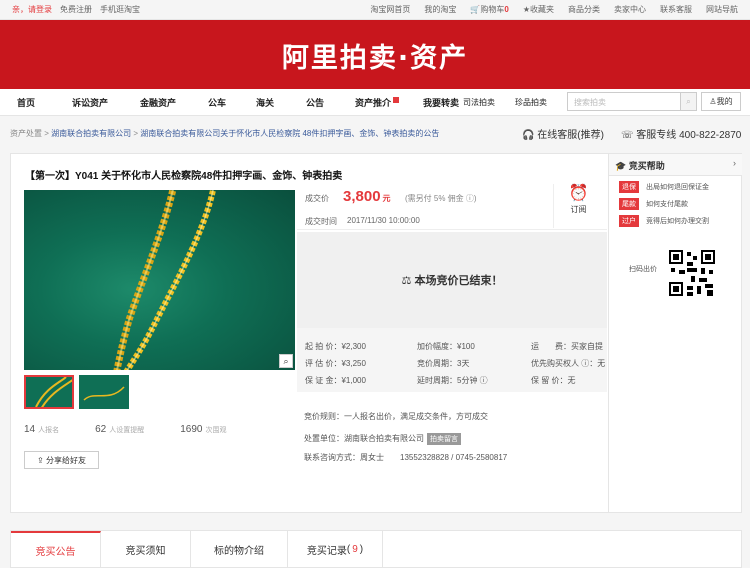 The image size is (750, 568). What do you see at coordinates (158, 102) in the screenshot?
I see `nav-financial-assets: 金融资产` at bounding box center [158, 102].